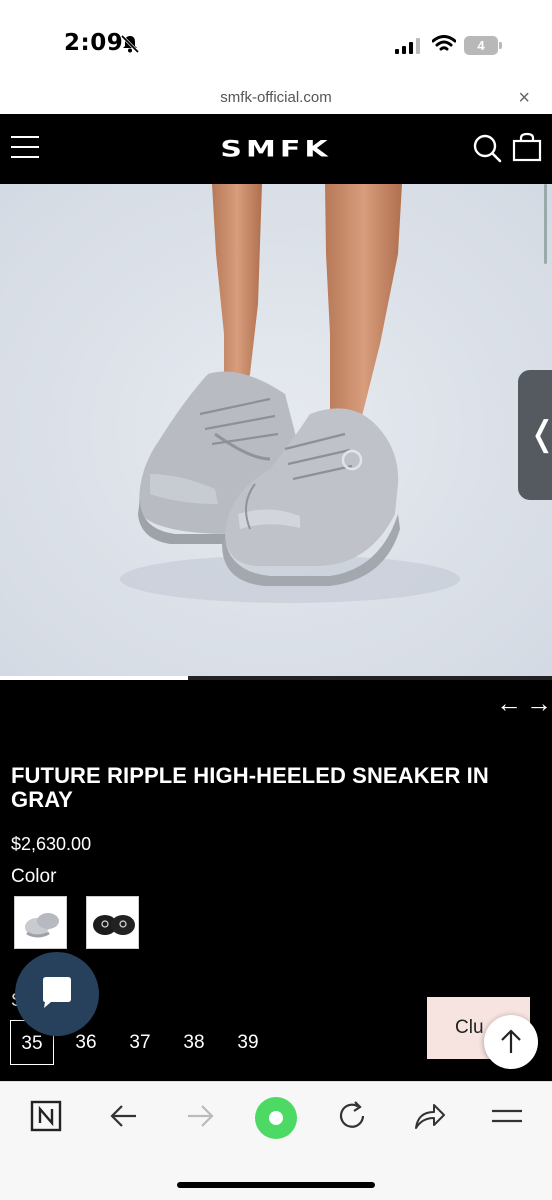 The height and width of the screenshot is (1200, 552). I want to click on url-text: smfk-official.com, so click(276, 97).